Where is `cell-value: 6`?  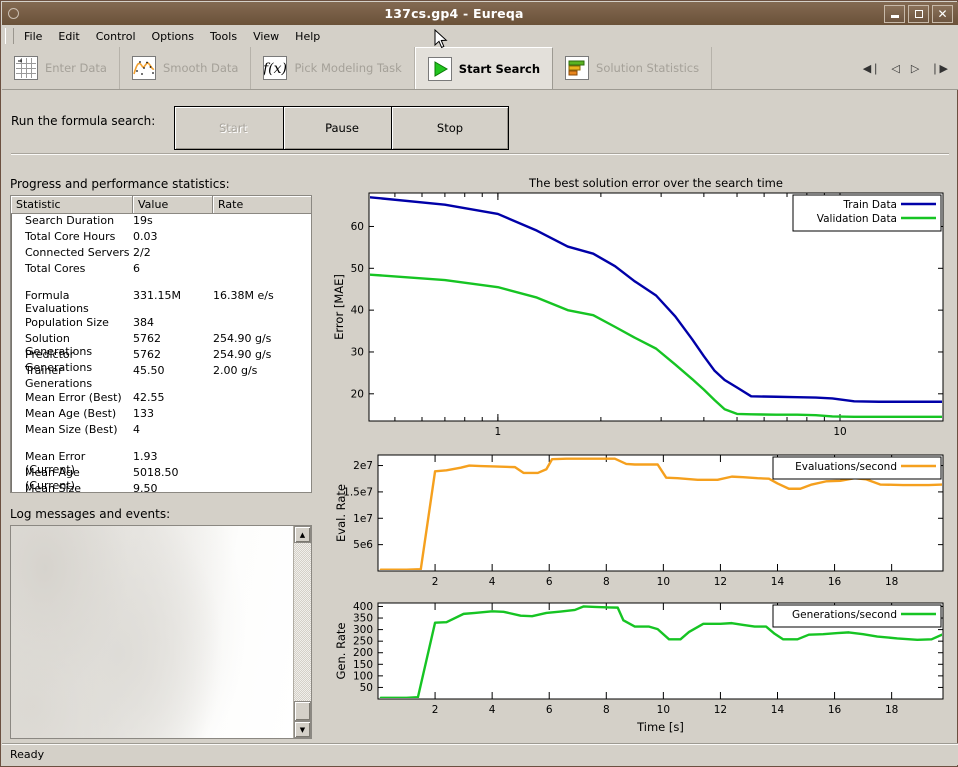
cell-value: 6 is located at coordinates (136, 268).